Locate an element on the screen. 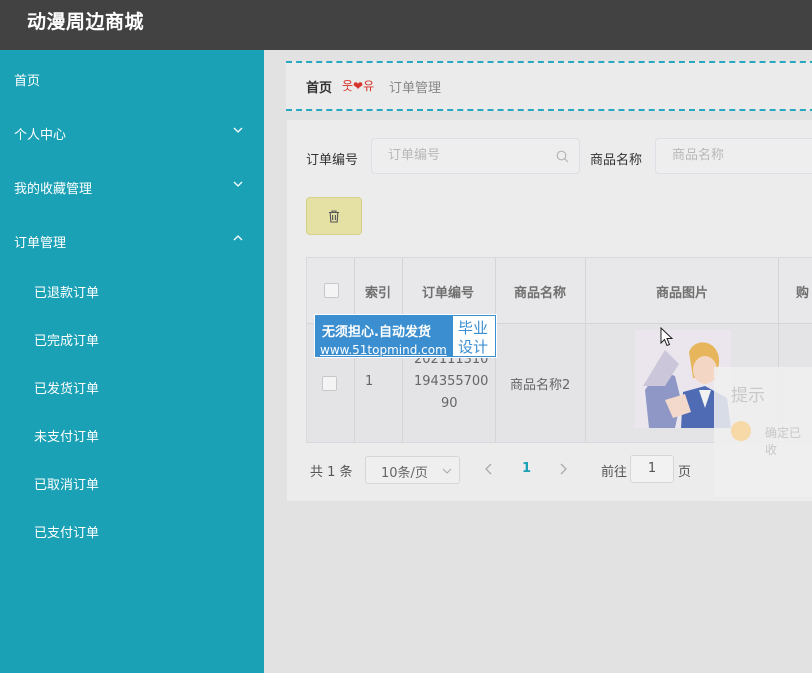 The image size is (812, 673). row-index: 1 is located at coordinates (369, 381).